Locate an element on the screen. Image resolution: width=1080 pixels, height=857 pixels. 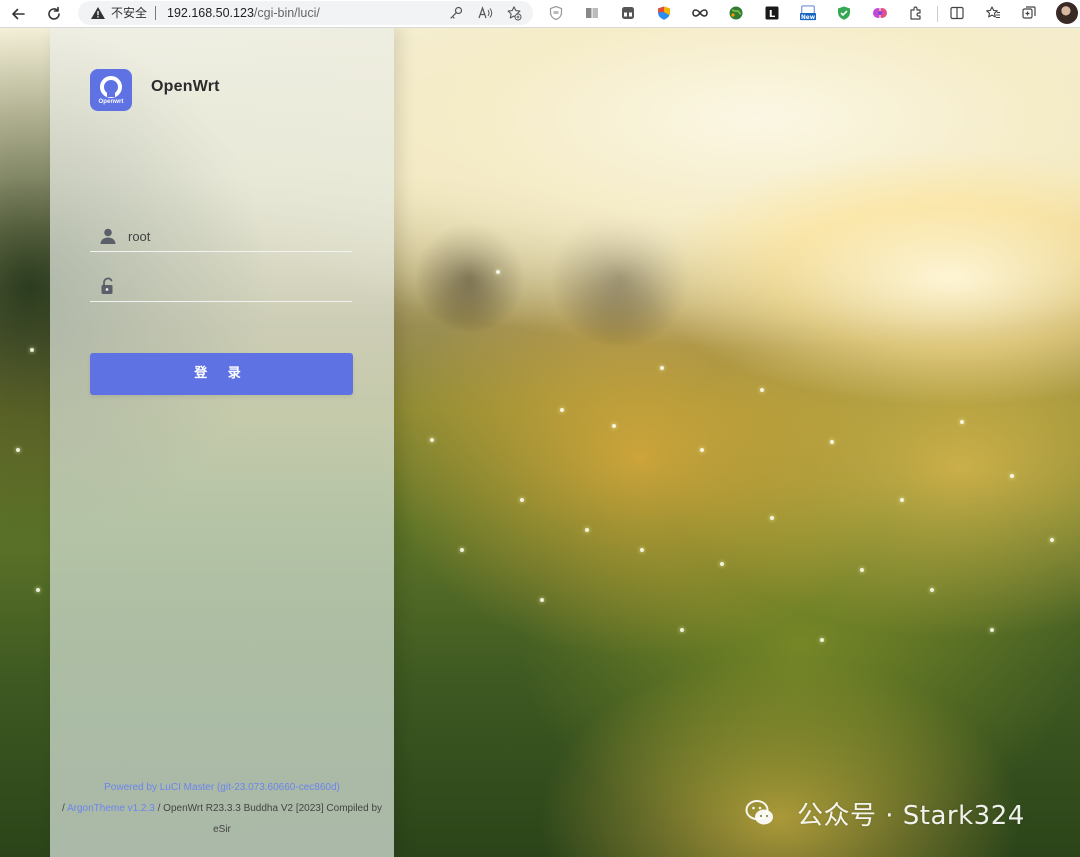
grid-extension is located at coordinates (628, 13).